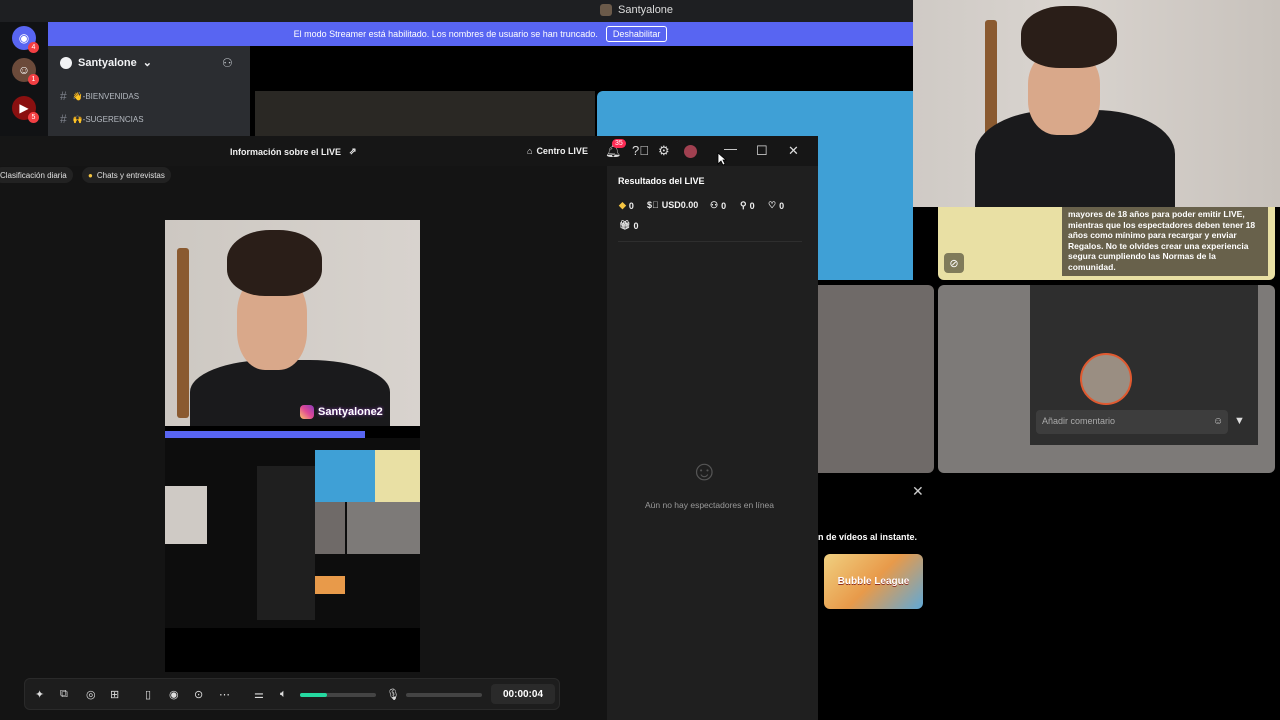 This screenshot has width=1280, height=720. Describe the element at coordinates (102, 119) in the screenshot. I see `channel-item: # 🙌-SUGERENCIAS` at that location.